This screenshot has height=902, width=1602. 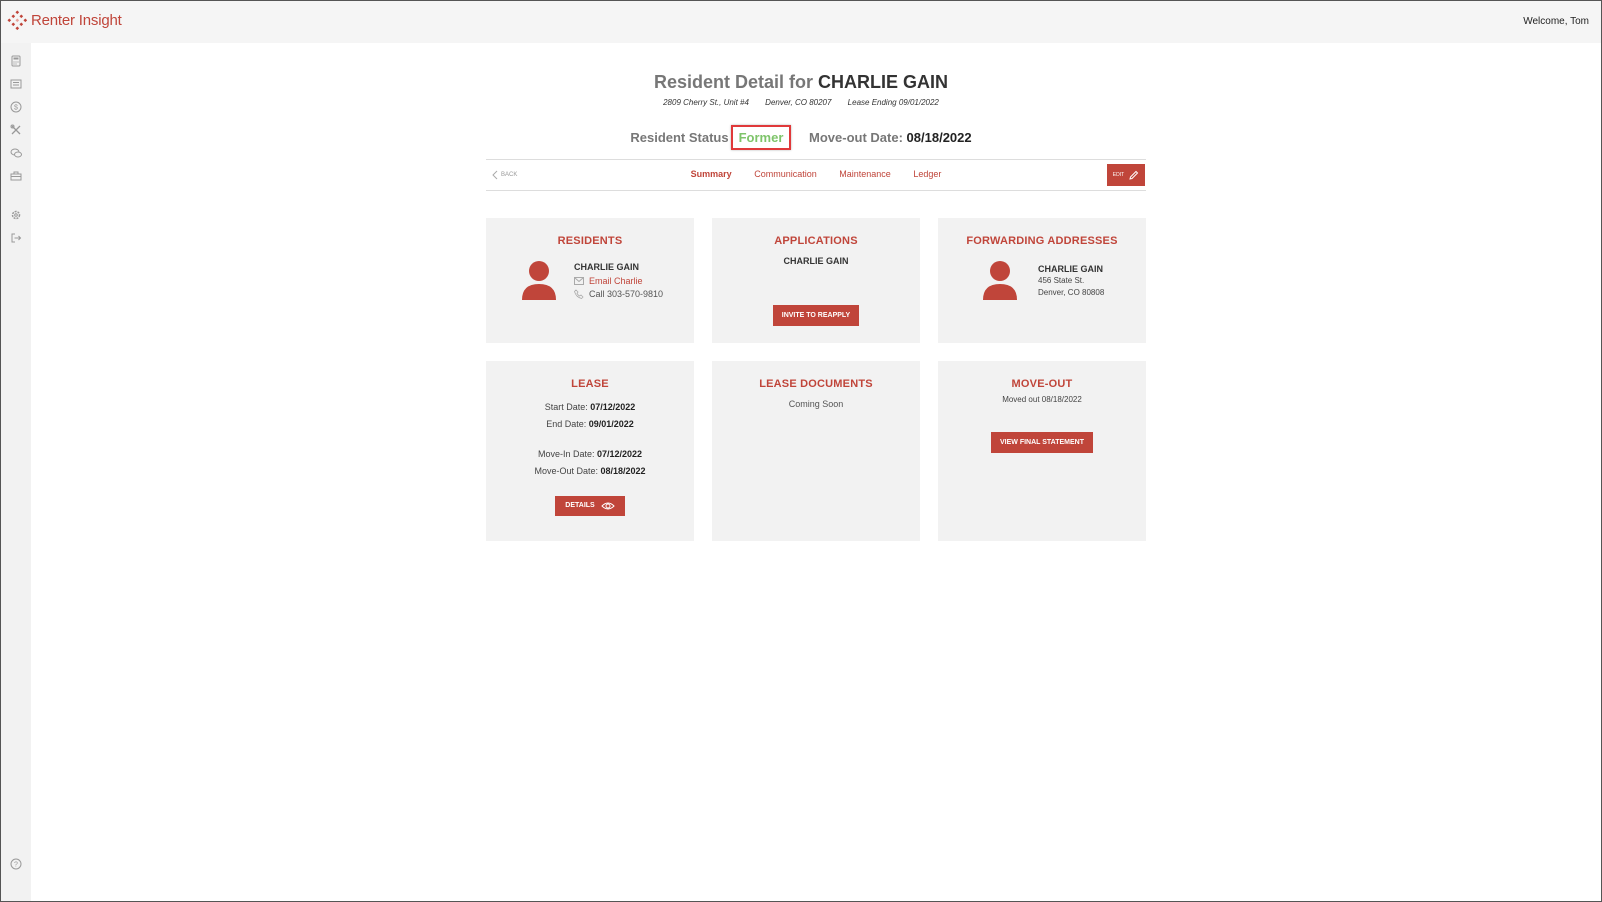 I want to click on details-label: DETAILS, so click(x=580, y=505).